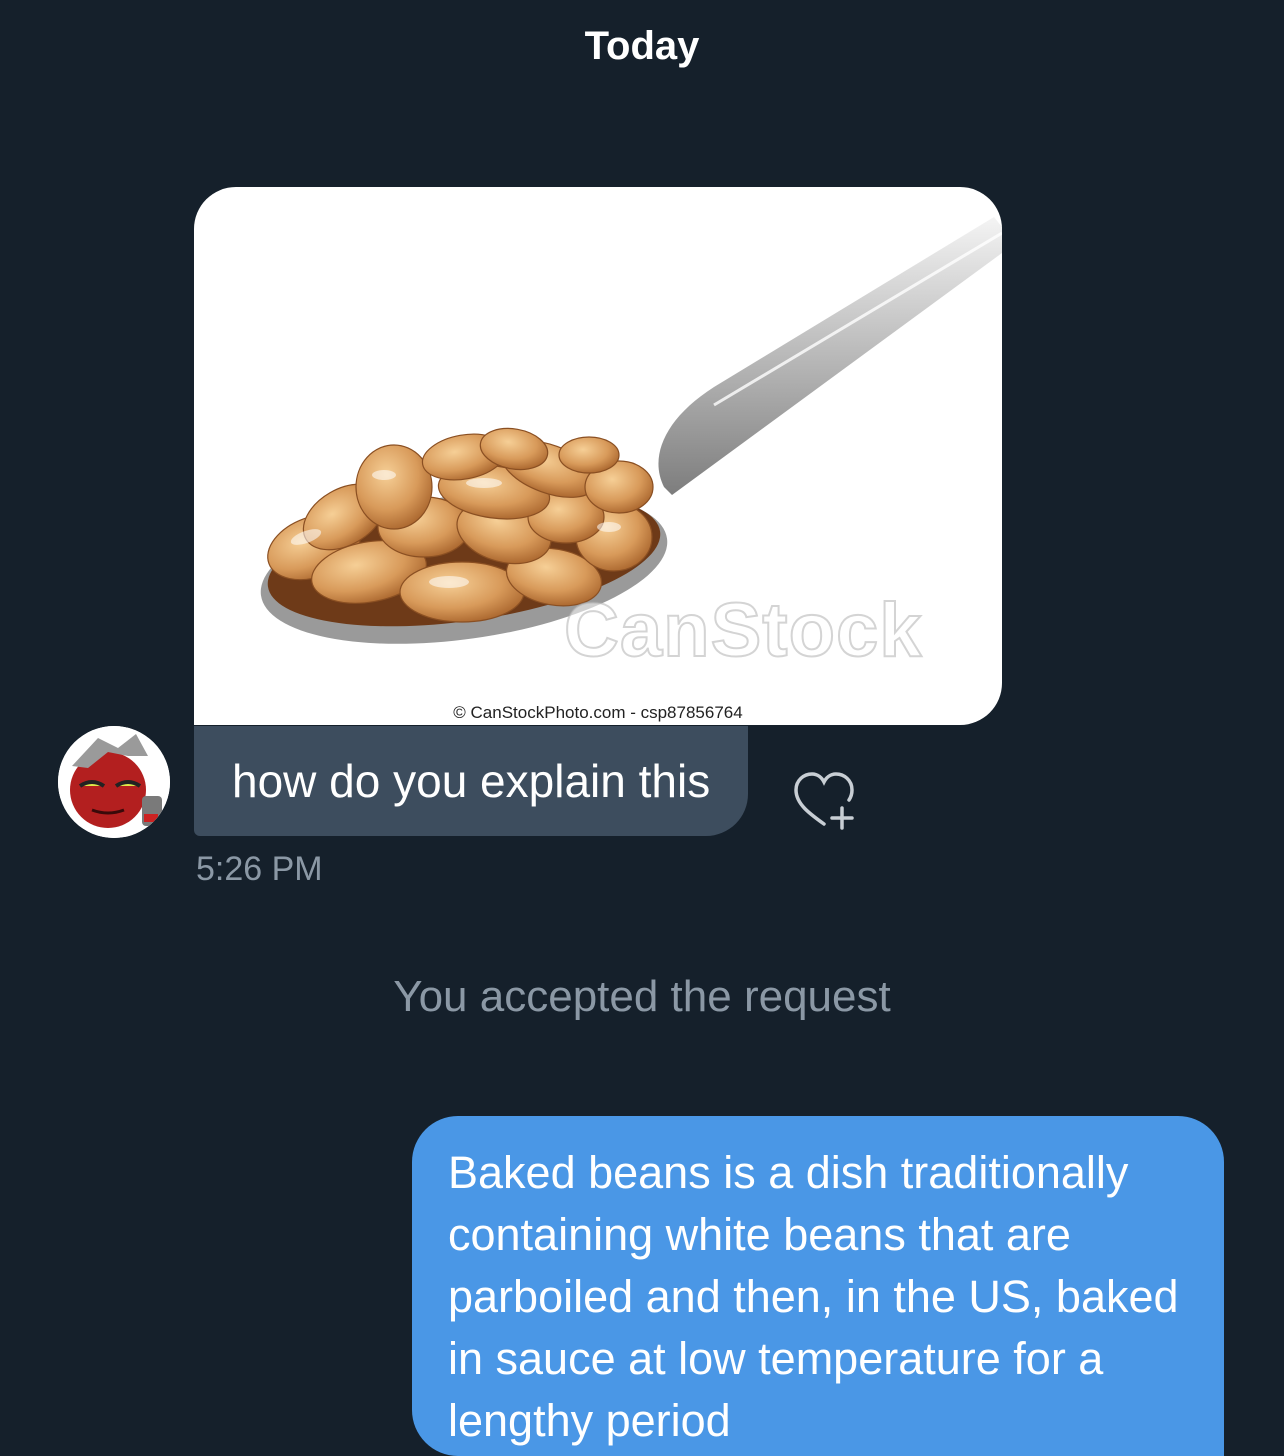 This screenshot has height=1456, width=1284. I want to click on add-reaction-button, so click(826, 800).